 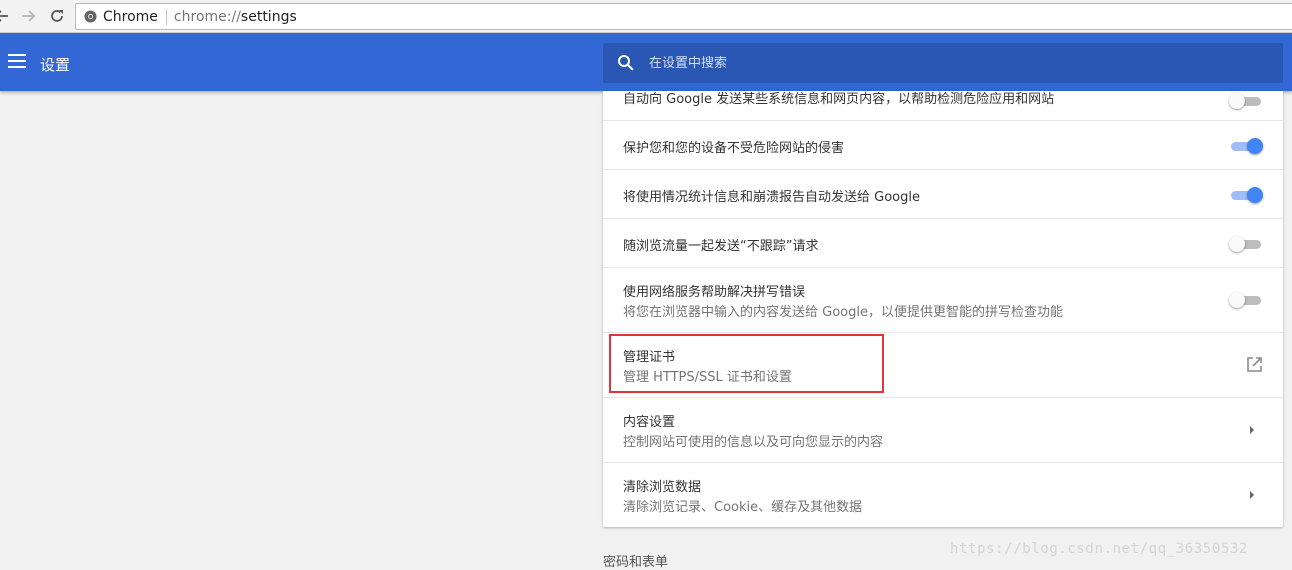 What do you see at coordinates (839, 99) in the screenshot?
I see `setting-row-title: 自动向 Google 发送某些系统信息和网页内容，以帮助检测危险应用和网站` at bounding box center [839, 99].